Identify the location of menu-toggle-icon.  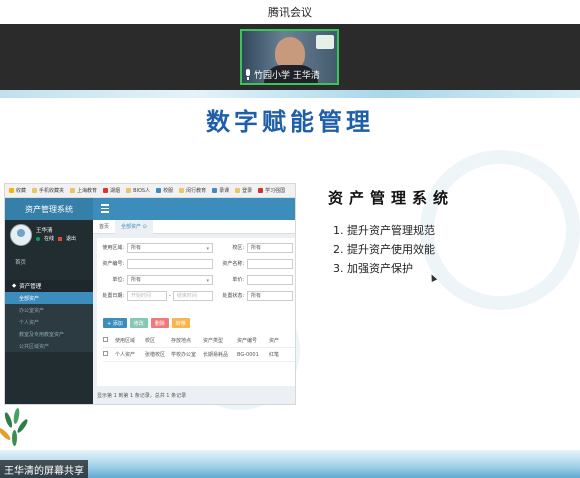
(106, 209).